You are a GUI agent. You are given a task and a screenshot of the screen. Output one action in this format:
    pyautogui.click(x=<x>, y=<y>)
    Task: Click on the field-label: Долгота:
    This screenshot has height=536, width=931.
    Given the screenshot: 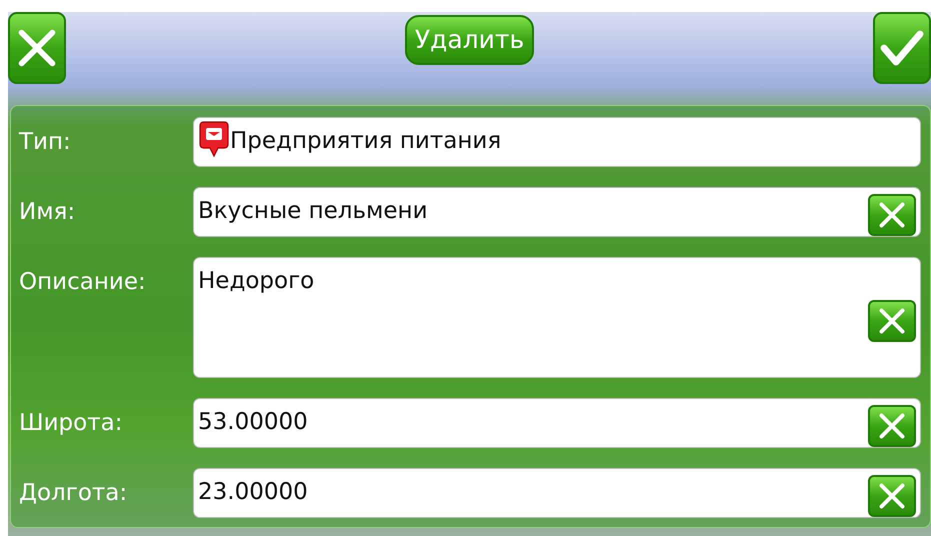 What is the action you would take?
    pyautogui.click(x=73, y=493)
    